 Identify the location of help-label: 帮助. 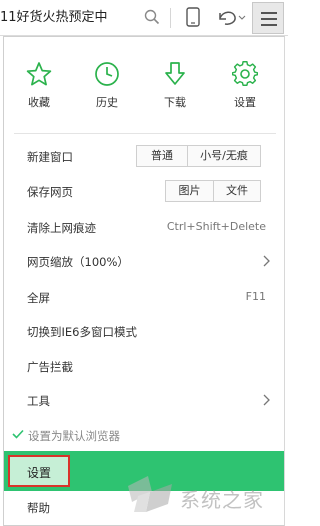
(38, 508).